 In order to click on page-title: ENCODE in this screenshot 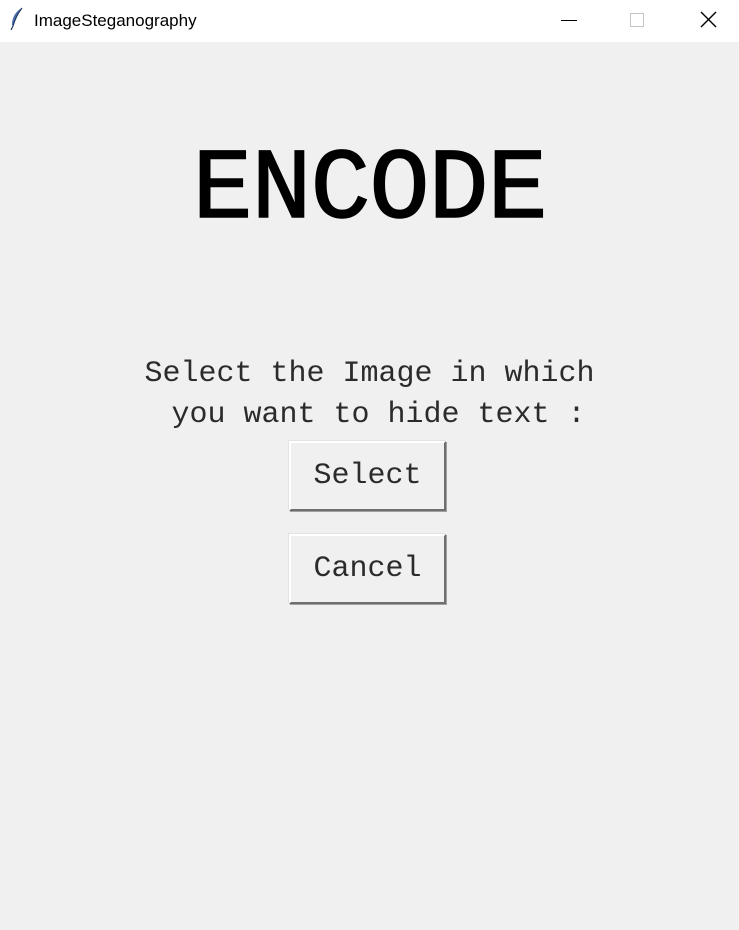, I will do `click(370, 191)`.